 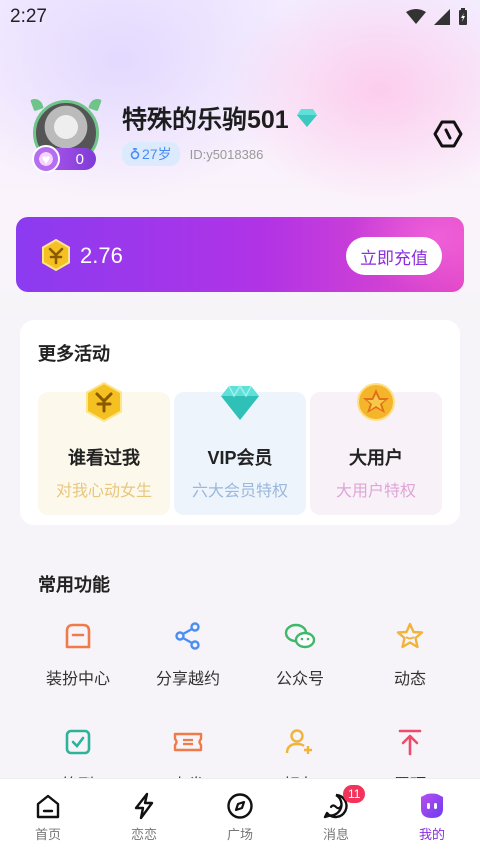 What do you see at coordinates (78, 742) in the screenshot?
I see `checkin-icon` at bounding box center [78, 742].